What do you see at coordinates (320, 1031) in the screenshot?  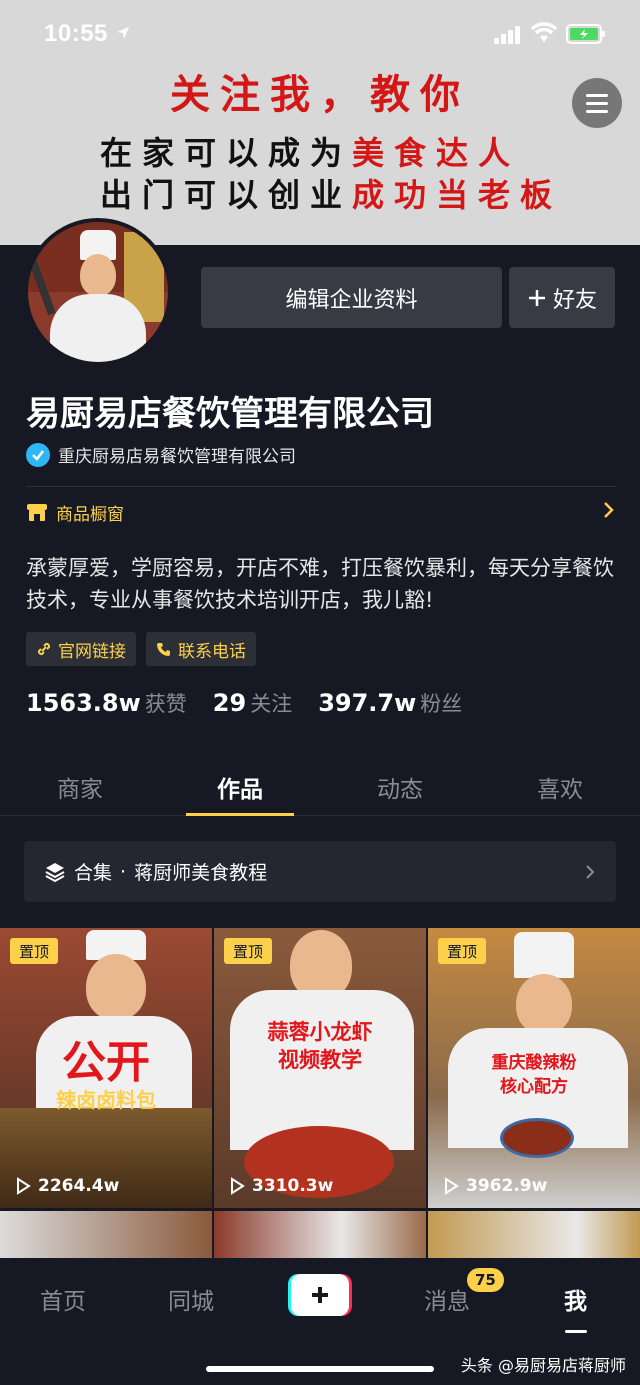 I see `video-caption-1: 蒜蓉小龙虾` at bounding box center [320, 1031].